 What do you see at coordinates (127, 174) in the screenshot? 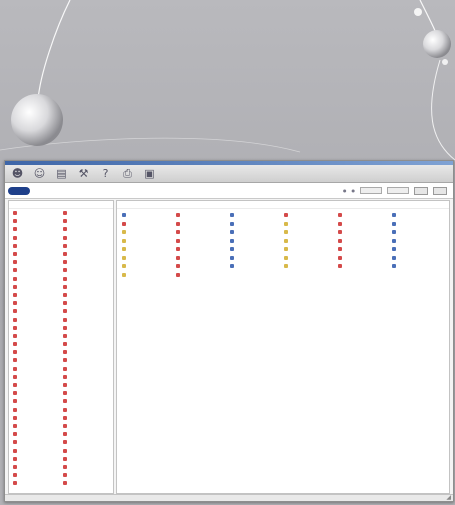
I see `printer-icon: ⎙` at bounding box center [127, 174].